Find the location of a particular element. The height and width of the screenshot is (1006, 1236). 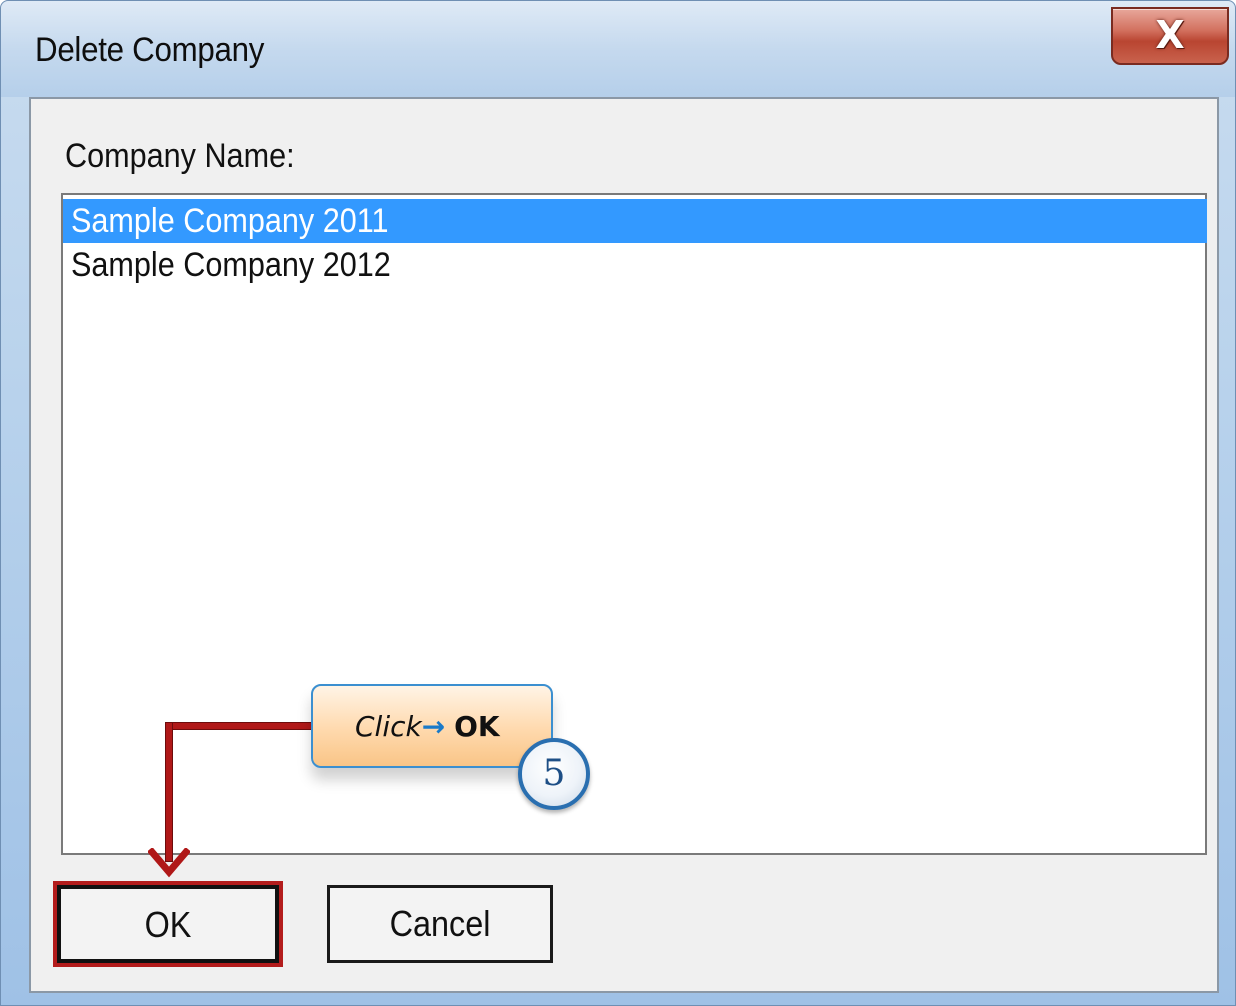

callout-arrowhead-icon is located at coordinates (169, 863).